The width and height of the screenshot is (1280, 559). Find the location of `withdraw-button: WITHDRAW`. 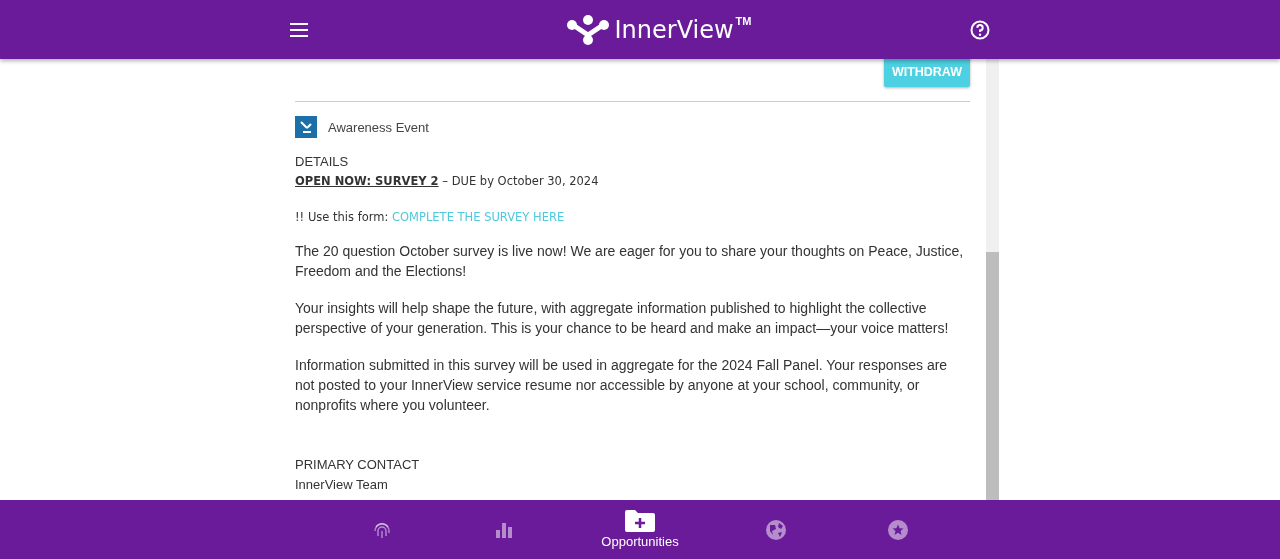

withdraw-button: WITHDRAW is located at coordinates (926, 73).